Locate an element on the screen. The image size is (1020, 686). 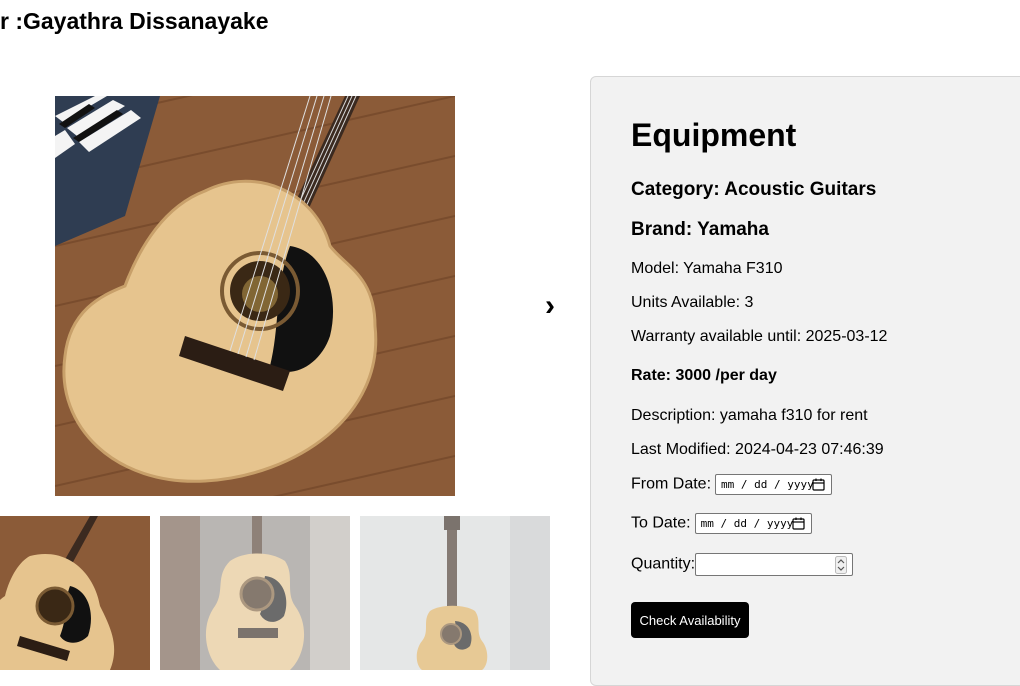
from-date-input: mm / dd / yyyy is located at coordinates (774, 484).